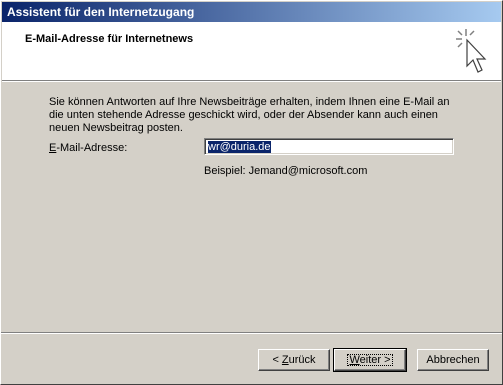 Image resolution: width=503 pixels, height=385 pixels. I want to click on back-button-label: urück, so click(302, 360).